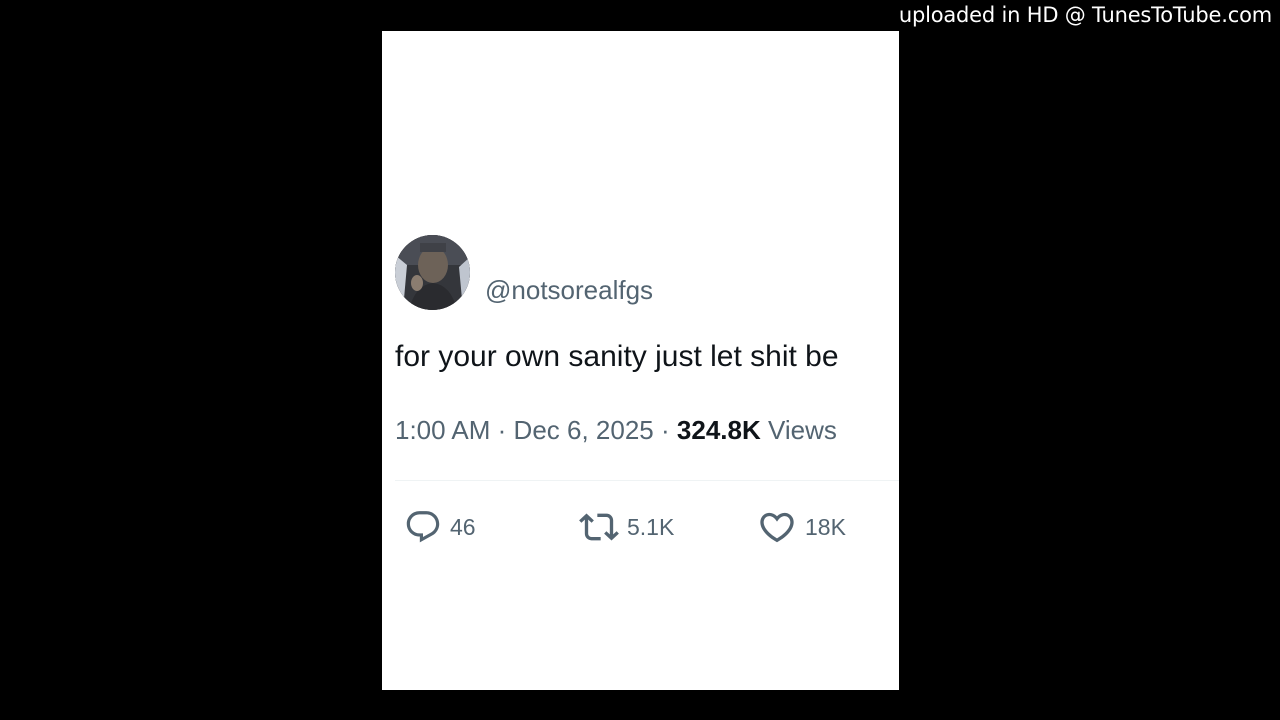  Describe the element at coordinates (801, 527) in the screenshot. I see `like-button: 18K` at that location.